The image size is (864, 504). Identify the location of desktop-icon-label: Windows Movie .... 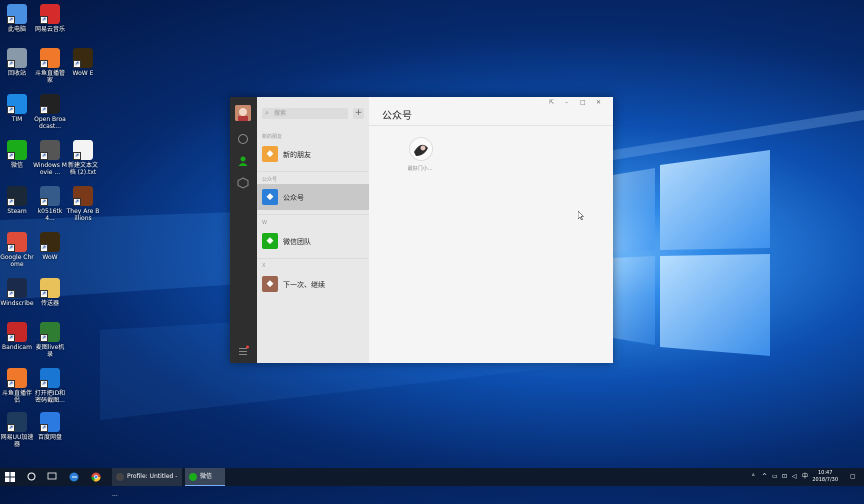
(50, 169).